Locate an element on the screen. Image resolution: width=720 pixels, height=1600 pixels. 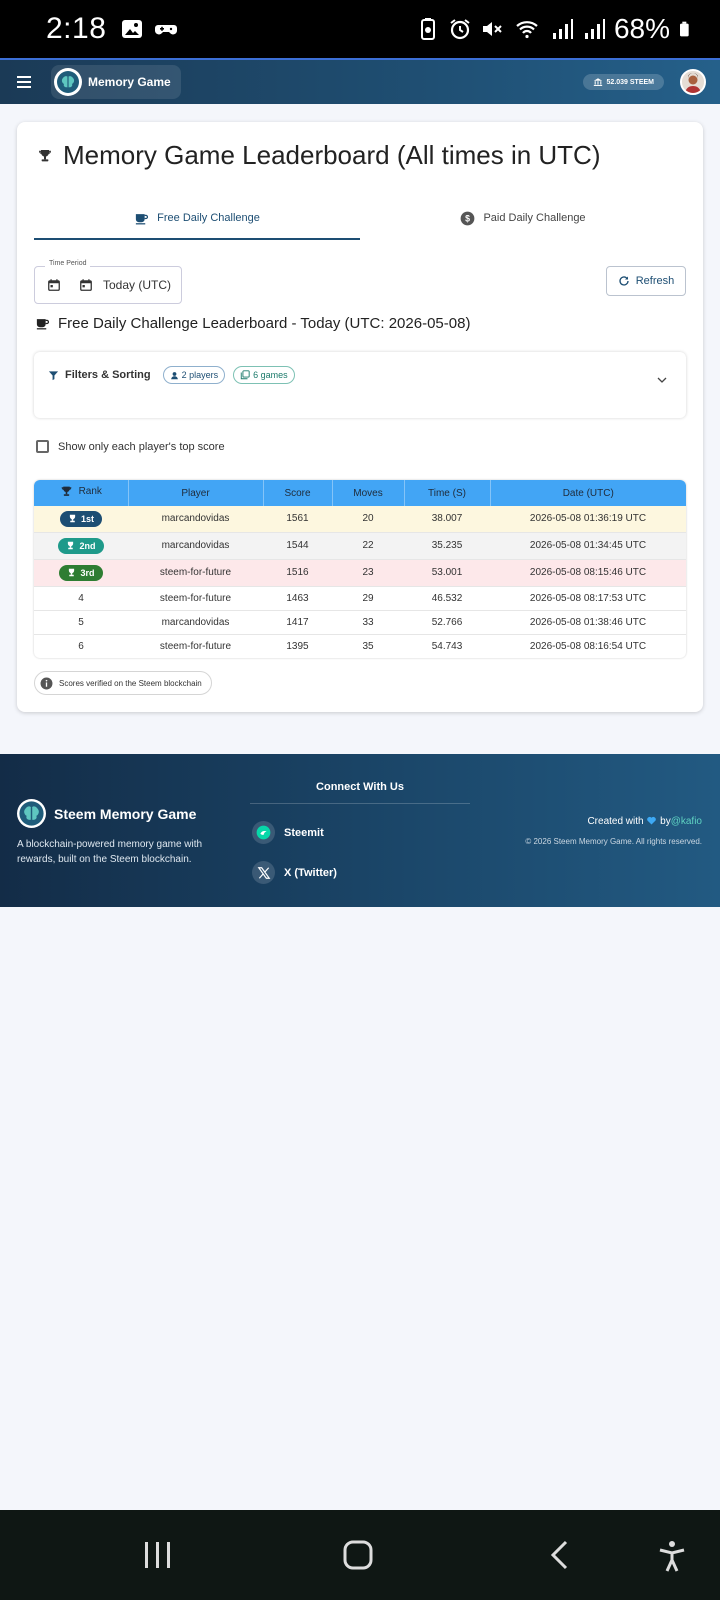
tab-free-daily: Free Daily Challenge is located at coordinates (197, 218).